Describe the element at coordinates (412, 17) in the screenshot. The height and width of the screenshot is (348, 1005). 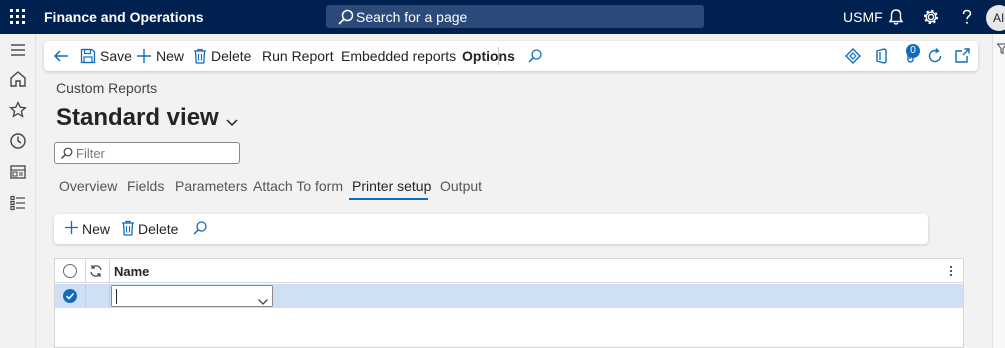
I see `search-placeholder: Search for a page` at that location.